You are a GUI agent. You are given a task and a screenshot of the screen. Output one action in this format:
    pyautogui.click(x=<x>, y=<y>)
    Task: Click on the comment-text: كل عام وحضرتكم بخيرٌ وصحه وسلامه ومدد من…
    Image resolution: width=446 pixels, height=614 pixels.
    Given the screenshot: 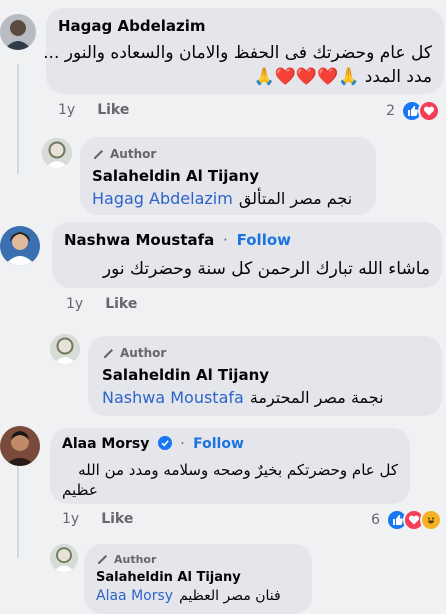 What is the action you would take?
    pyautogui.click(x=238, y=470)
    